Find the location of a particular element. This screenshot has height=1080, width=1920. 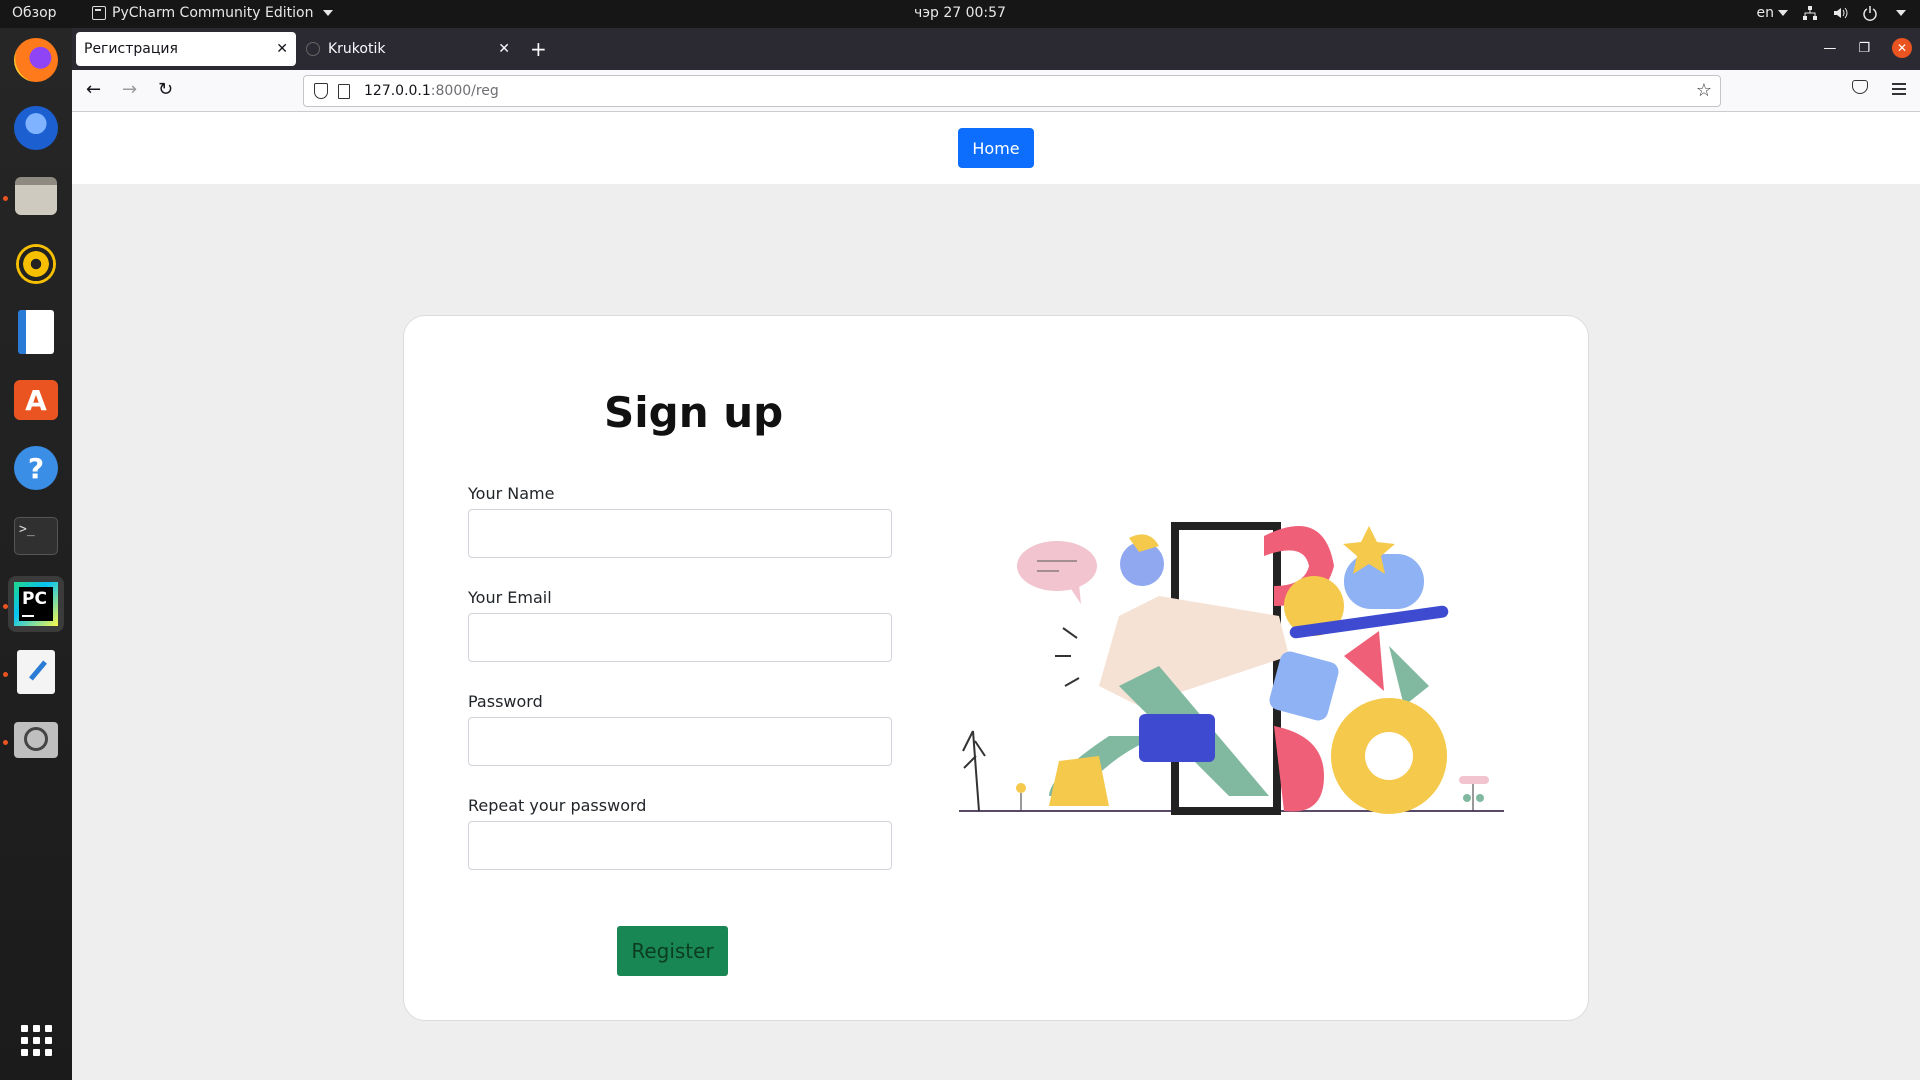

thunderbird-icon is located at coordinates (36, 128).